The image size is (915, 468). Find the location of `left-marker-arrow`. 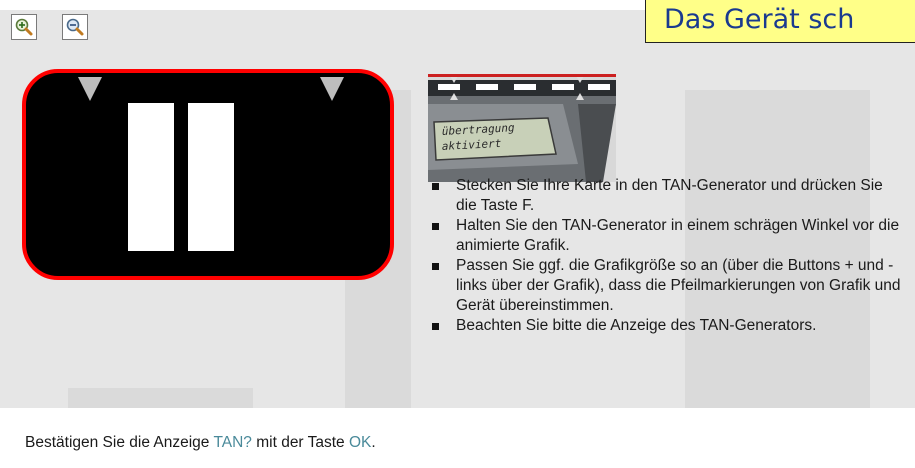

left-marker-arrow is located at coordinates (90, 89).